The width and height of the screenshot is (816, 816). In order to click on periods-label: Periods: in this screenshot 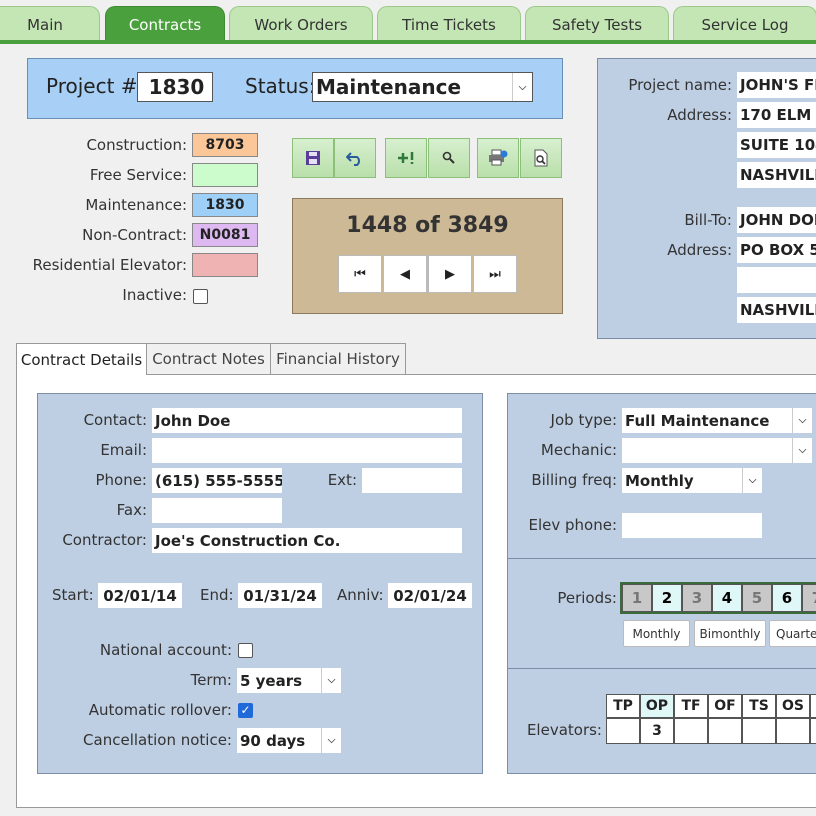, I will do `click(587, 598)`.